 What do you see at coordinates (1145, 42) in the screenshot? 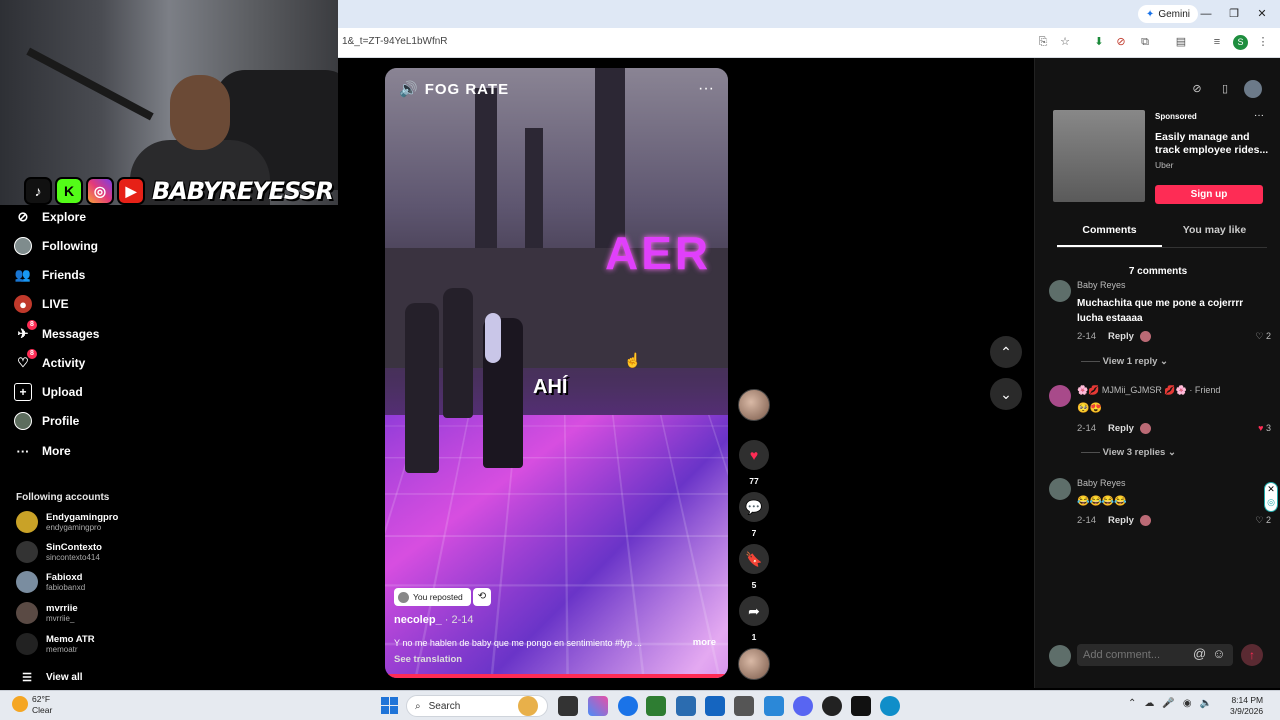
I see `extensions-puzzle-icon: ⧉` at bounding box center [1145, 42].